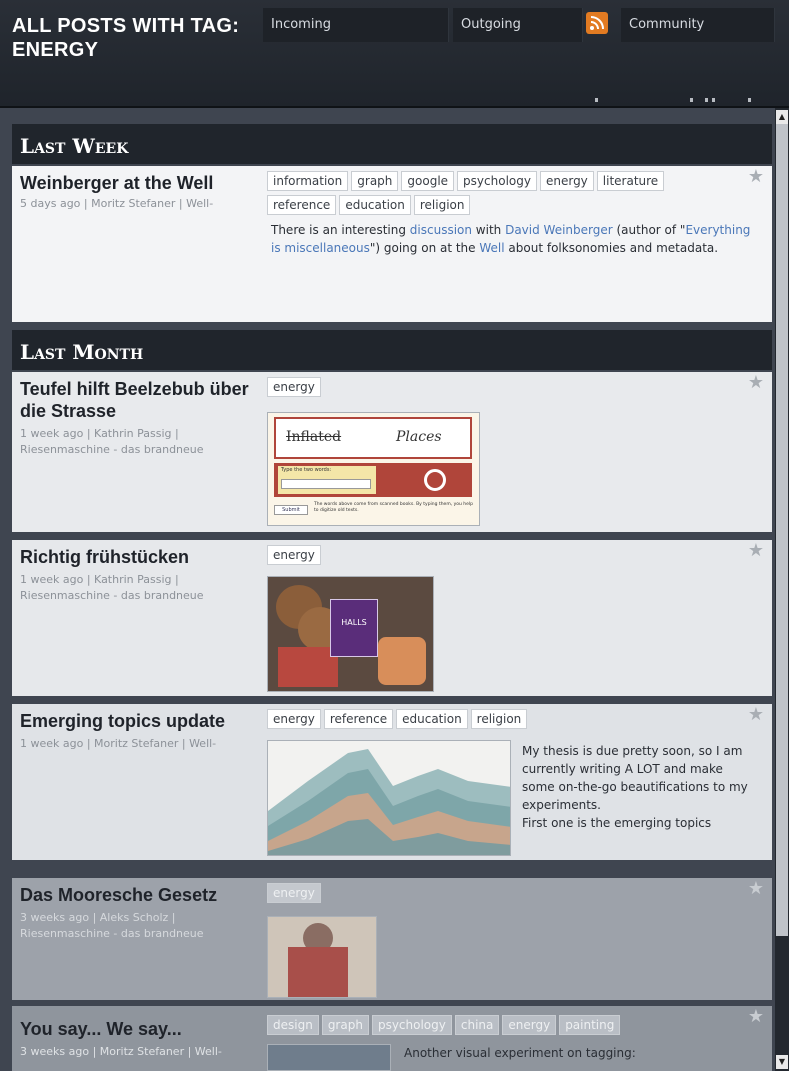 This screenshot has height=1071, width=789. I want to click on painting-shape, so click(318, 972).